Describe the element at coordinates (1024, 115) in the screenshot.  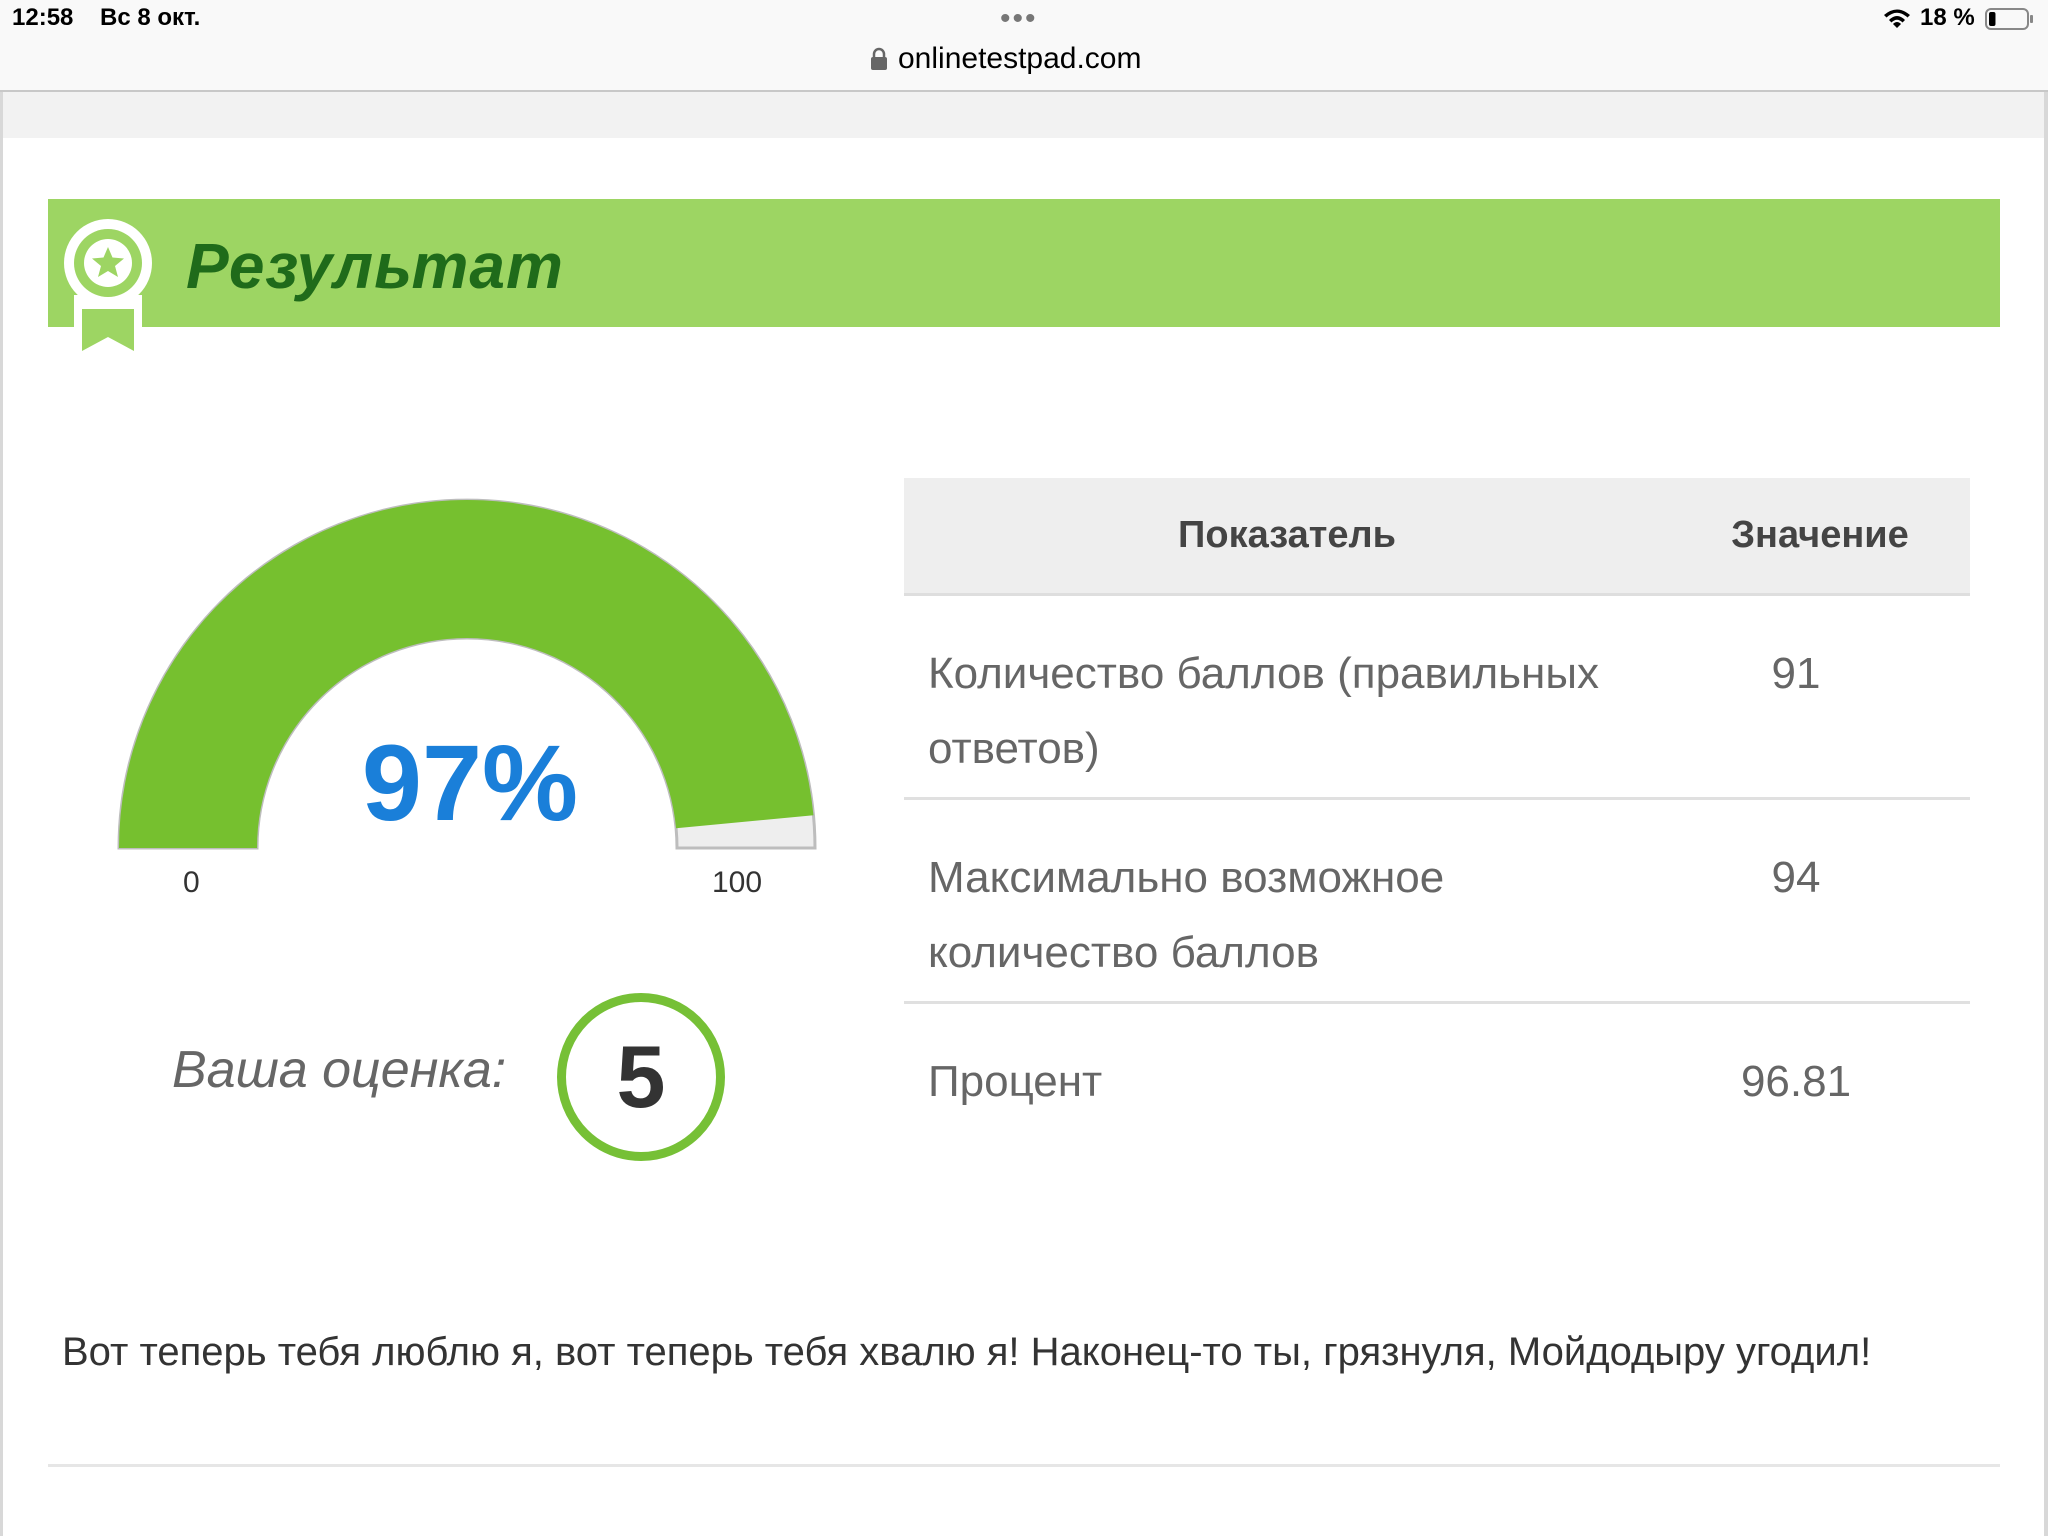
I see `page-top-band` at that location.